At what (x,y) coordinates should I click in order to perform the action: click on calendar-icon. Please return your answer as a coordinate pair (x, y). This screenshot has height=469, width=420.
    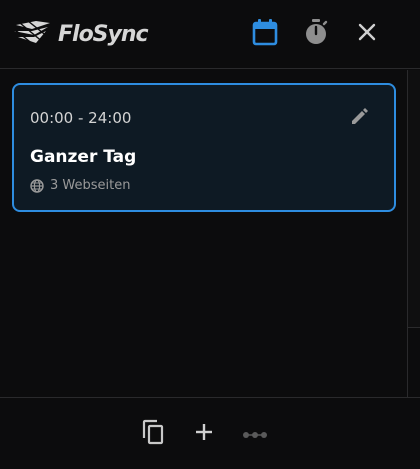
    Looking at the image, I should click on (265, 34).